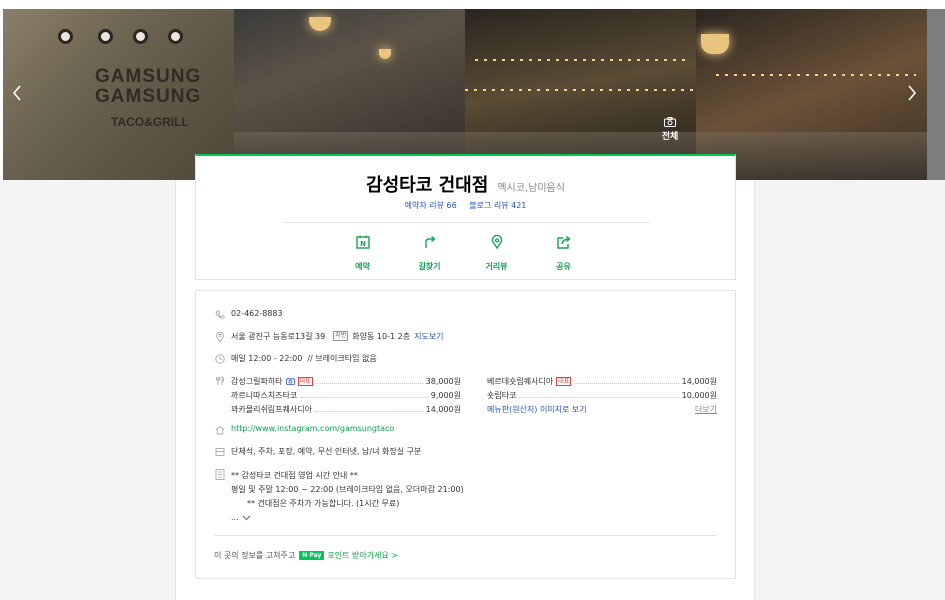  What do you see at coordinates (431, 205) in the screenshot?
I see `visitor-review-link: 예약자 리뷰 66` at bounding box center [431, 205].